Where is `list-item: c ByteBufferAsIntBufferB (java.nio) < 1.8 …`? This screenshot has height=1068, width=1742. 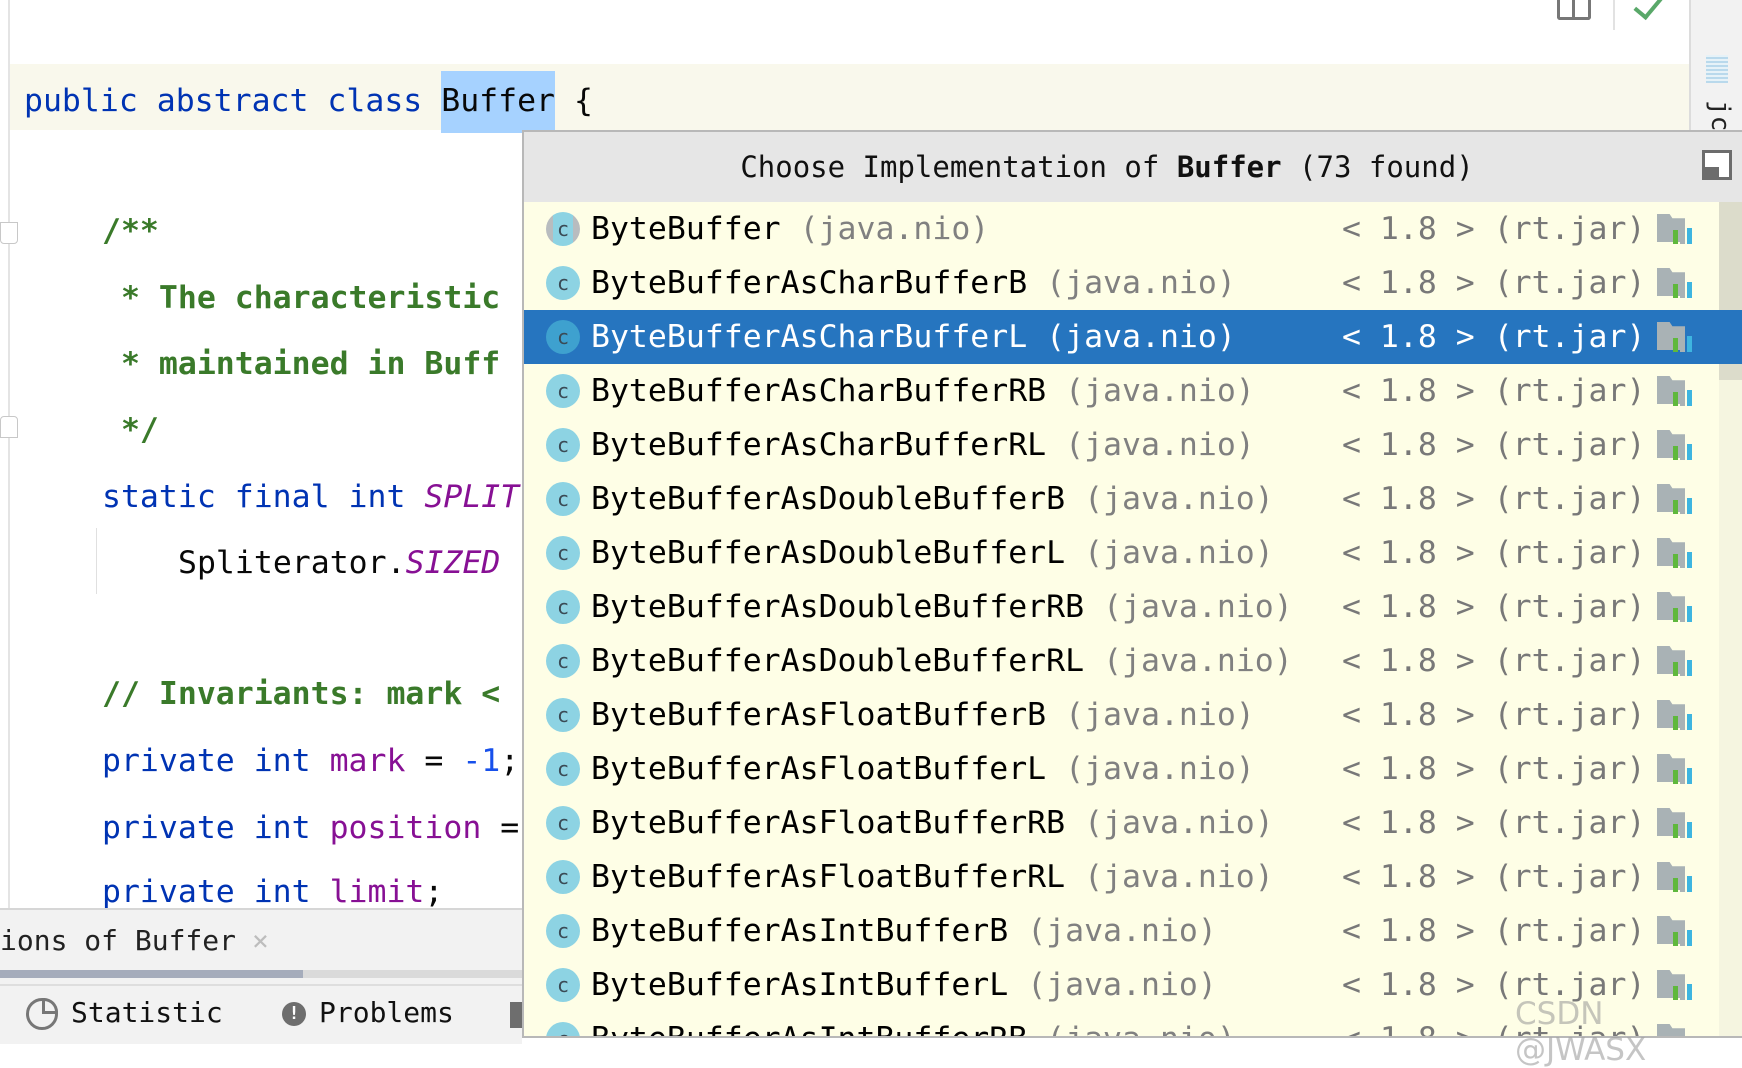
list-item: c ByteBufferAsIntBufferB (java.nio) < 1.8 … is located at coordinates (1133, 931).